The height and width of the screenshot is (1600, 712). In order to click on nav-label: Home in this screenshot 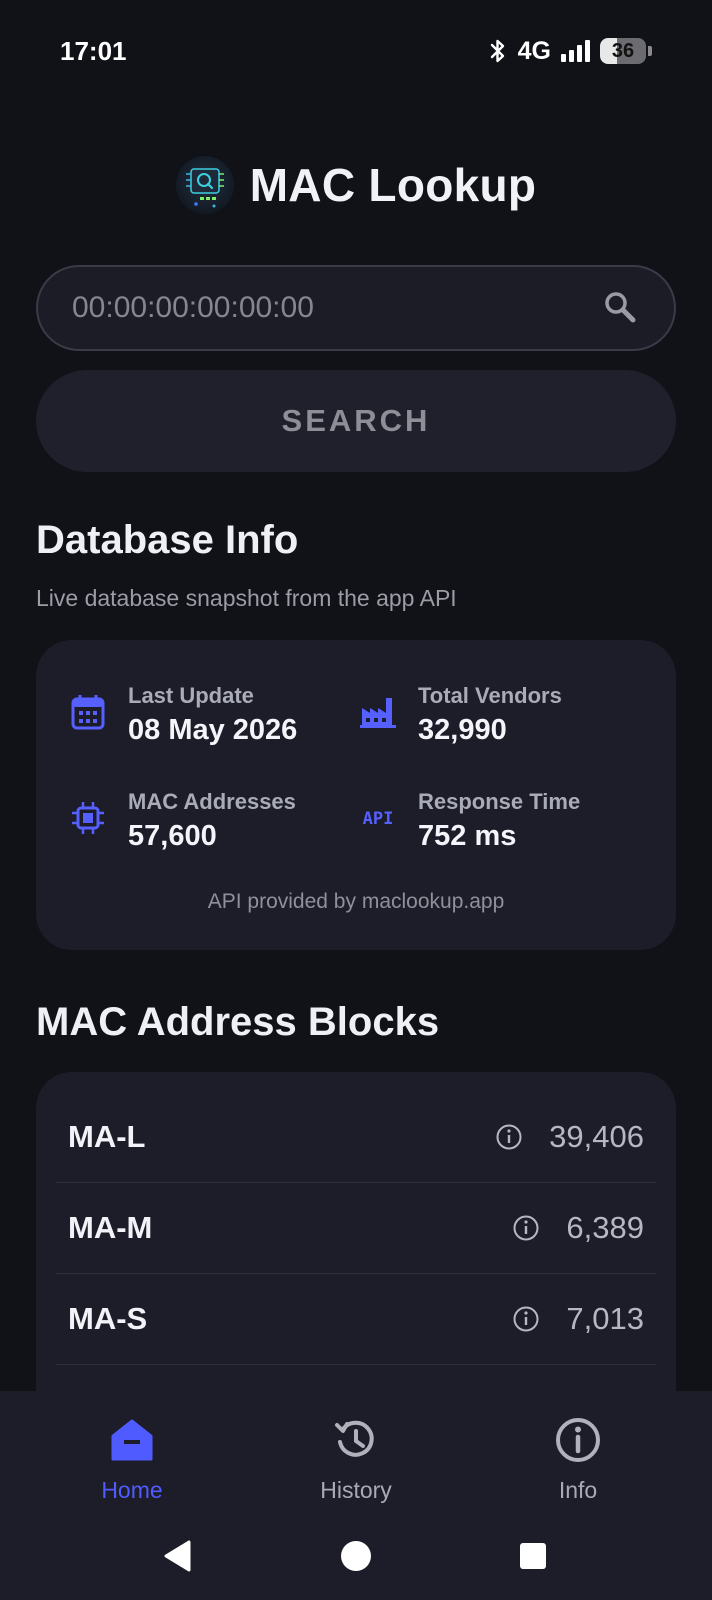, I will do `click(132, 1490)`.